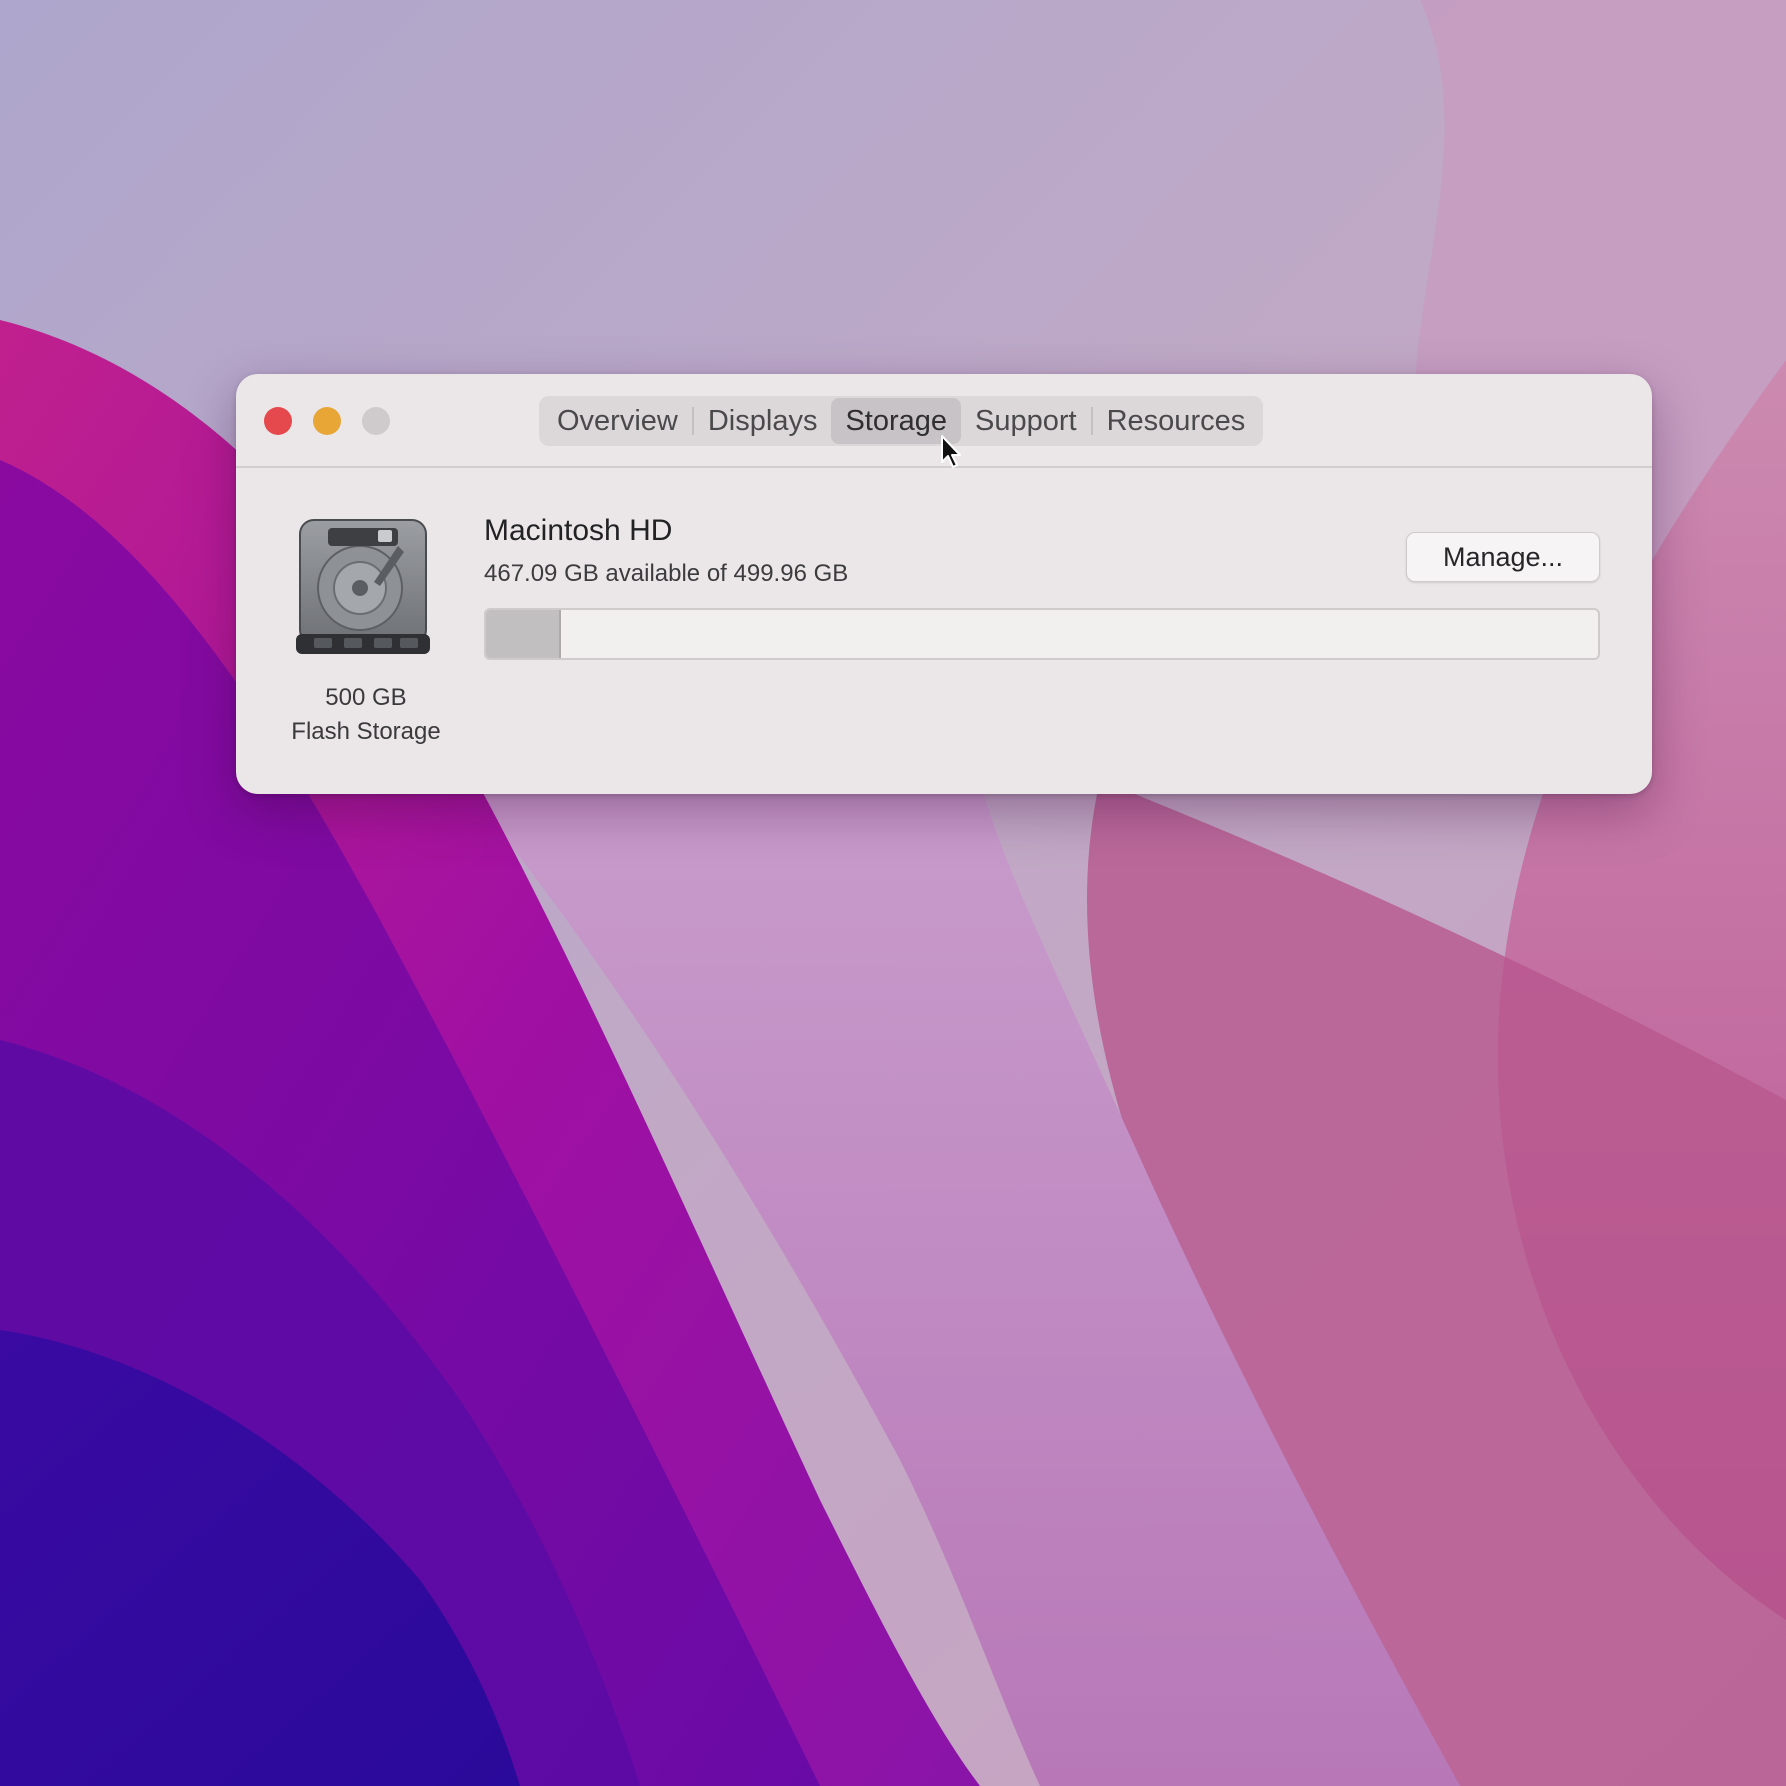 Image resolution: width=1786 pixels, height=1786 pixels. What do you see at coordinates (366, 697) in the screenshot?
I see `storage-capacity: 500 GB` at bounding box center [366, 697].